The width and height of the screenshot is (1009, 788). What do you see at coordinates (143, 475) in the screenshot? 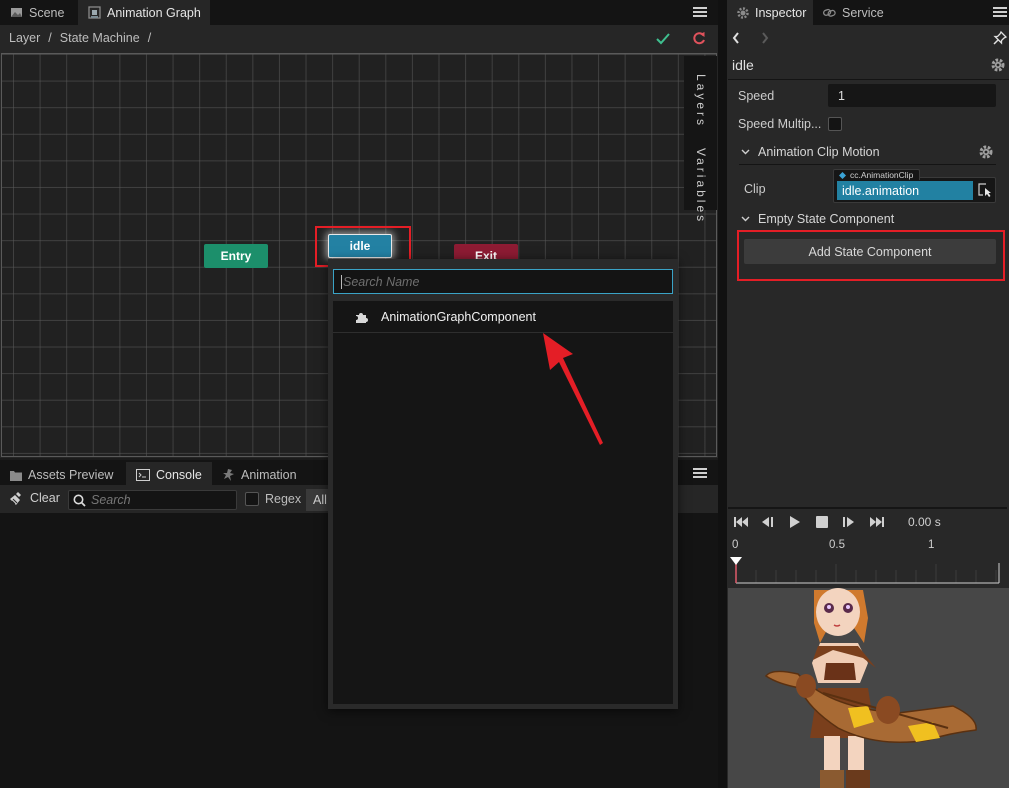
I see `terminal-icon` at bounding box center [143, 475].